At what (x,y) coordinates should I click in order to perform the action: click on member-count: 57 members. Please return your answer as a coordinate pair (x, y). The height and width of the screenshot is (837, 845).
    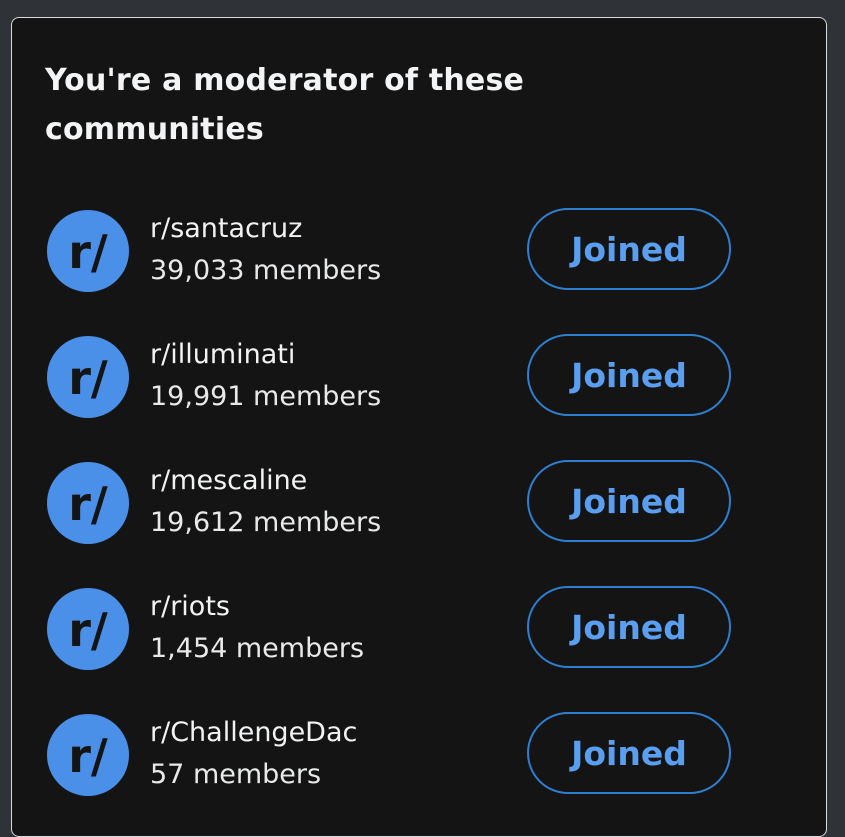
    Looking at the image, I should click on (236, 774).